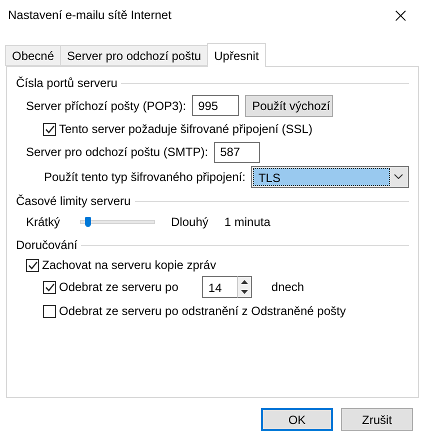 The width and height of the screenshot is (425, 431). What do you see at coordinates (121, 265) in the screenshot?
I see `checkbox: Zachovat na serveru kopie zpráv` at bounding box center [121, 265].